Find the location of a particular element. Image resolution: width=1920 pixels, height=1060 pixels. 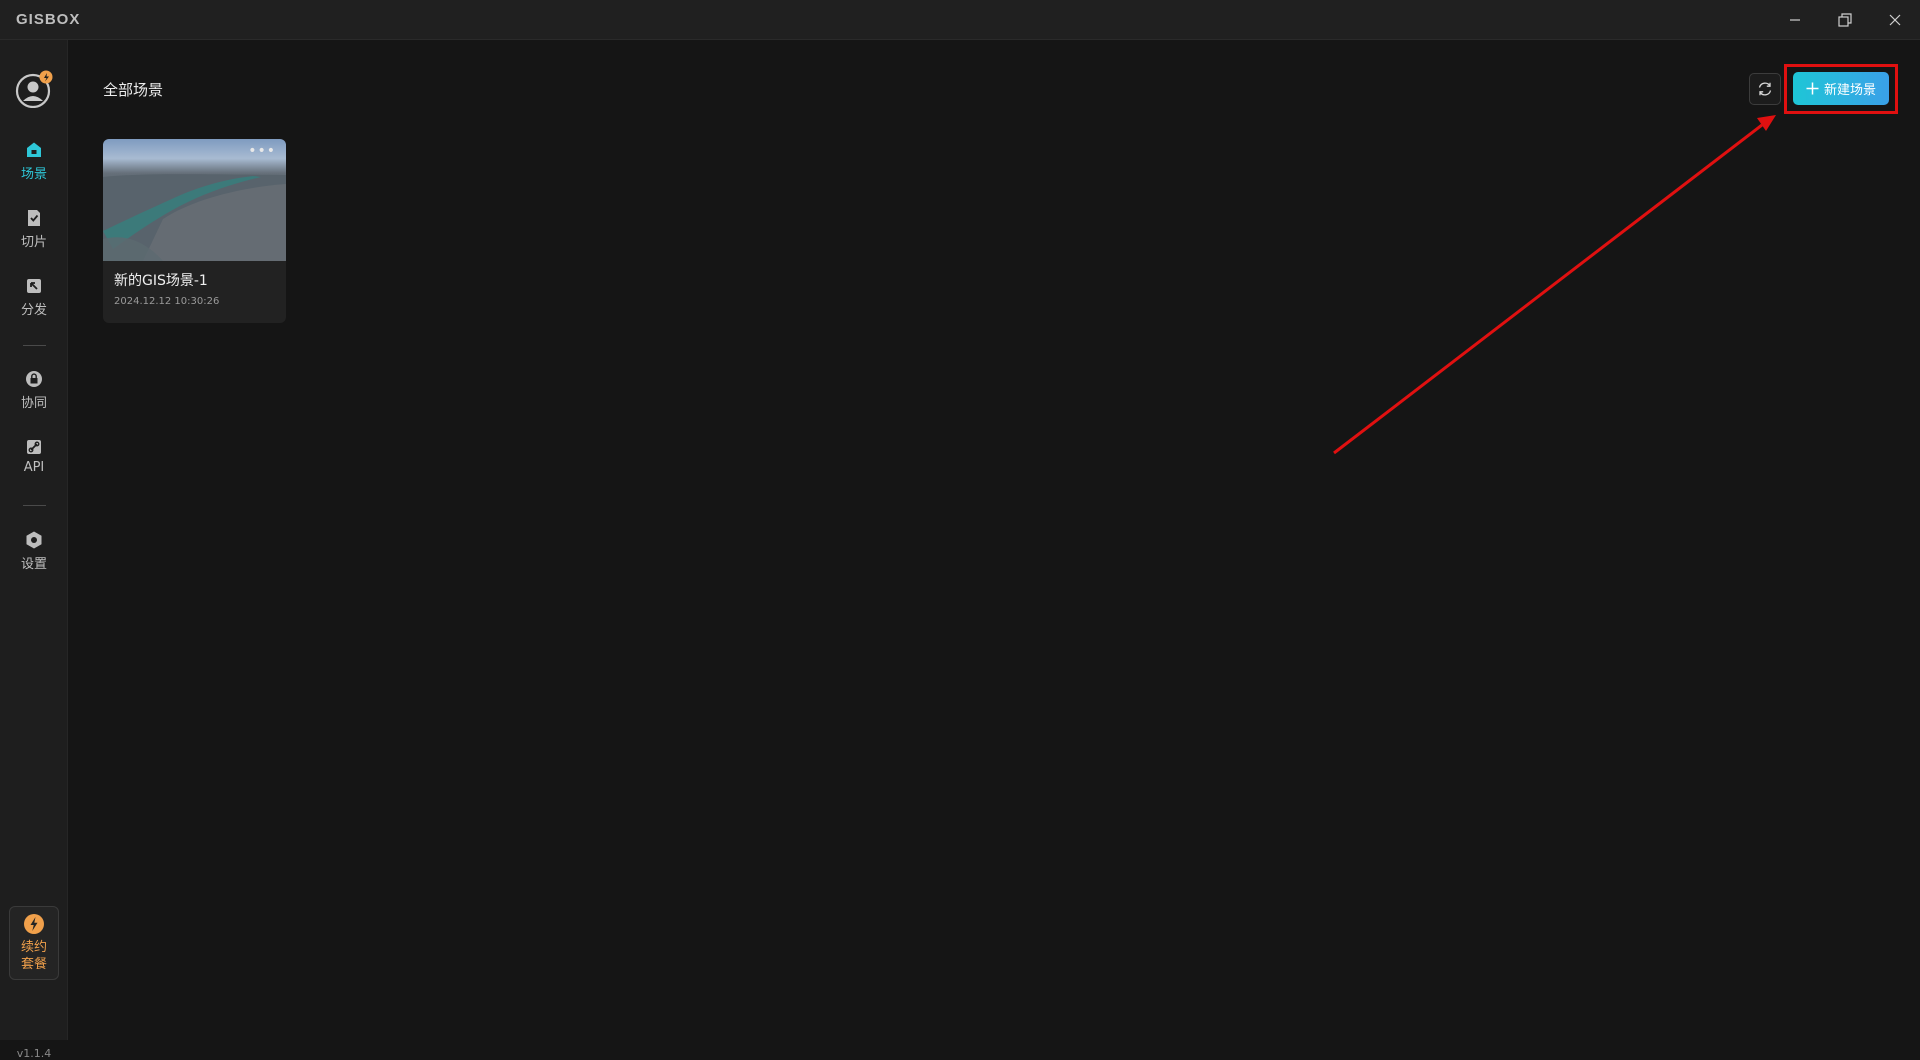

scene-thumbnail: ••• is located at coordinates (194, 200).